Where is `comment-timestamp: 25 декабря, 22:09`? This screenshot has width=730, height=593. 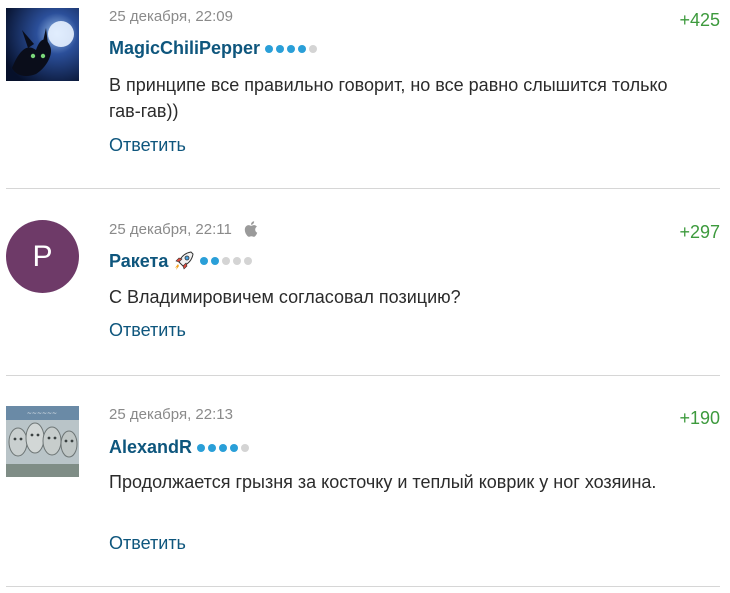
comment-timestamp: 25 декабря, 22:09 is located at coordinates (171, 16).